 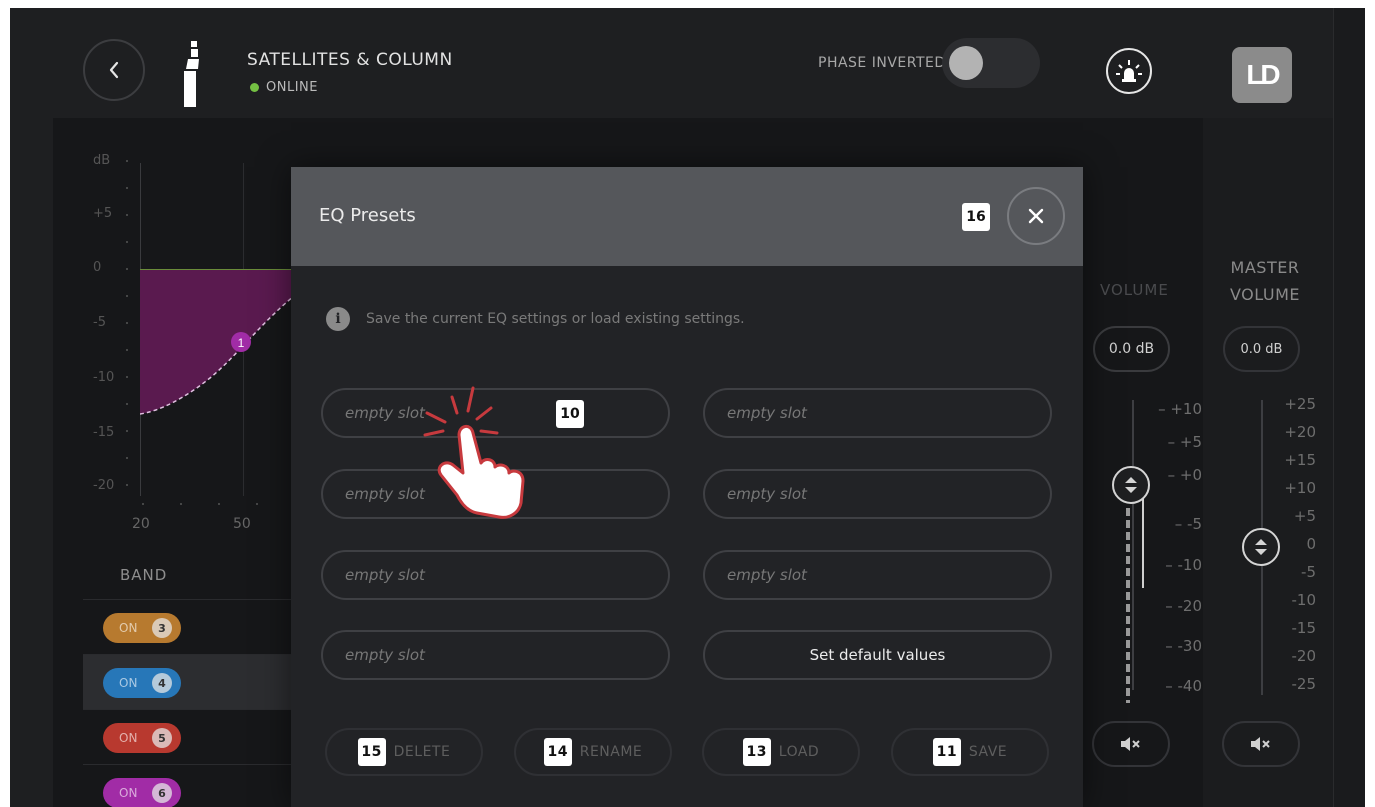 I want to click on volume-meter, so click(x=1128, y=605).